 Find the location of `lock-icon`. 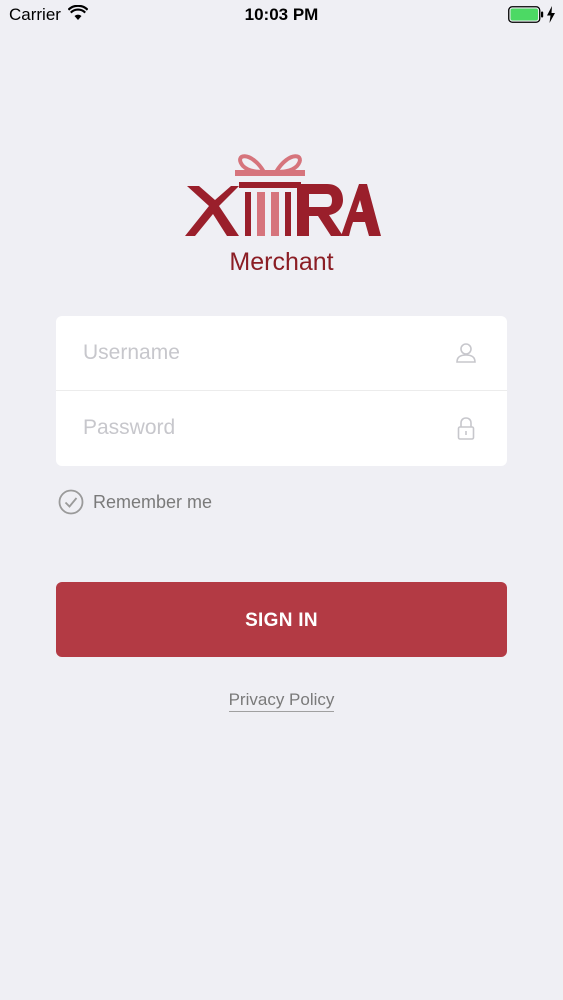

lock-icon is located at coordinates (466, 428).